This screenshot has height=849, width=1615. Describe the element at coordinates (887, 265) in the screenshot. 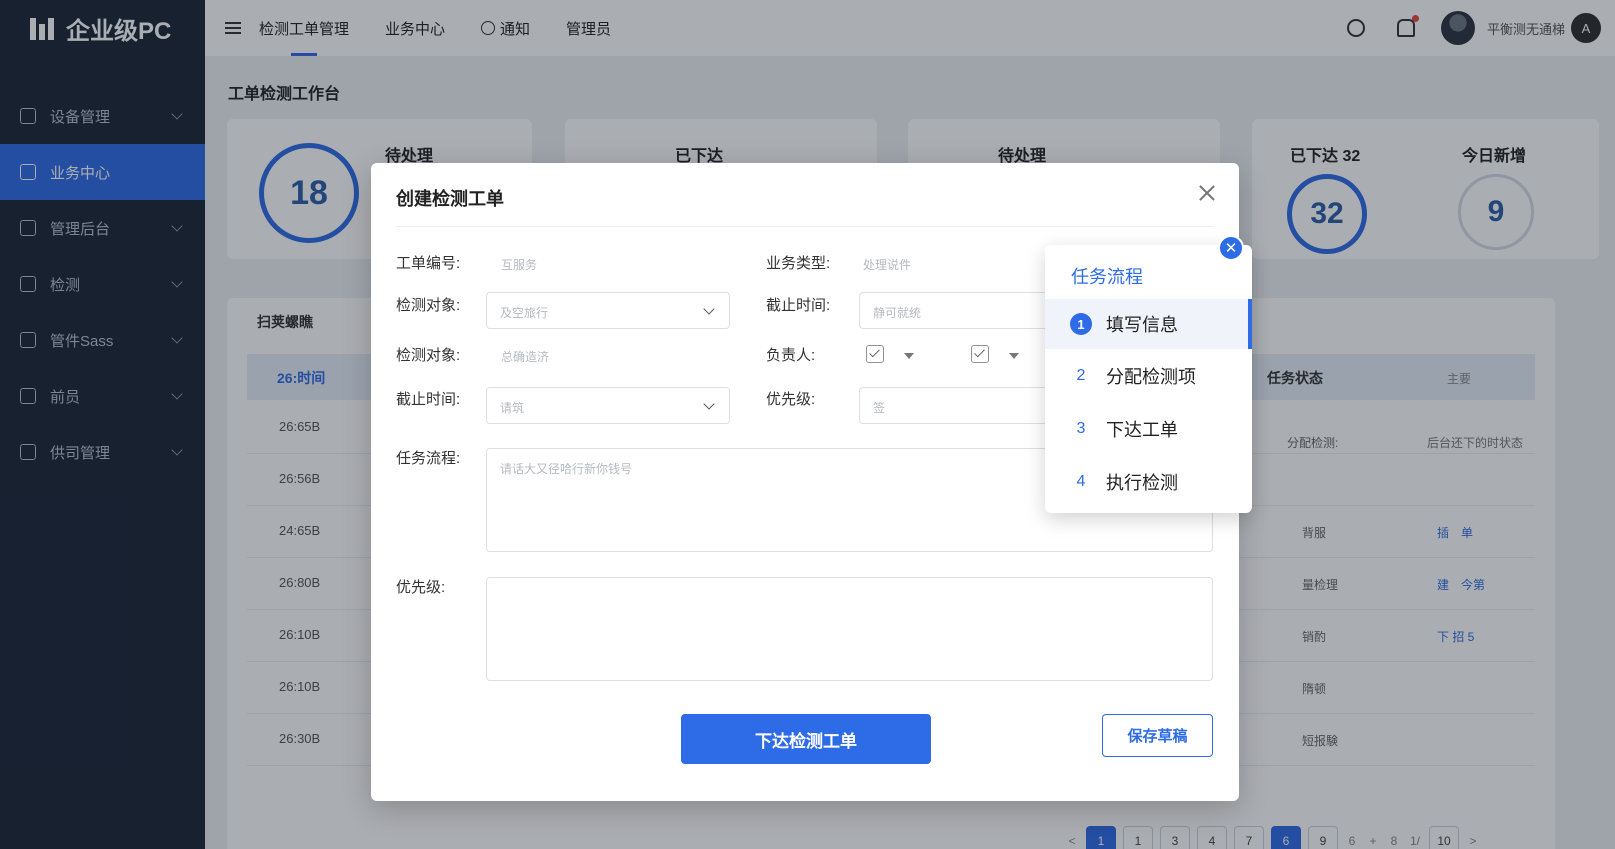

I see `biz-type-value: 处理说件` at that location.